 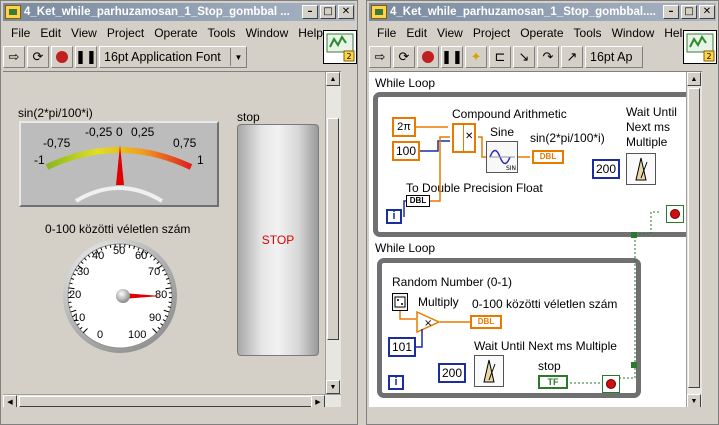 What do you see at coordinates (141, 256) in the screenshot?
I see `gauge-tick: 60` at bounding box center [141, 256].